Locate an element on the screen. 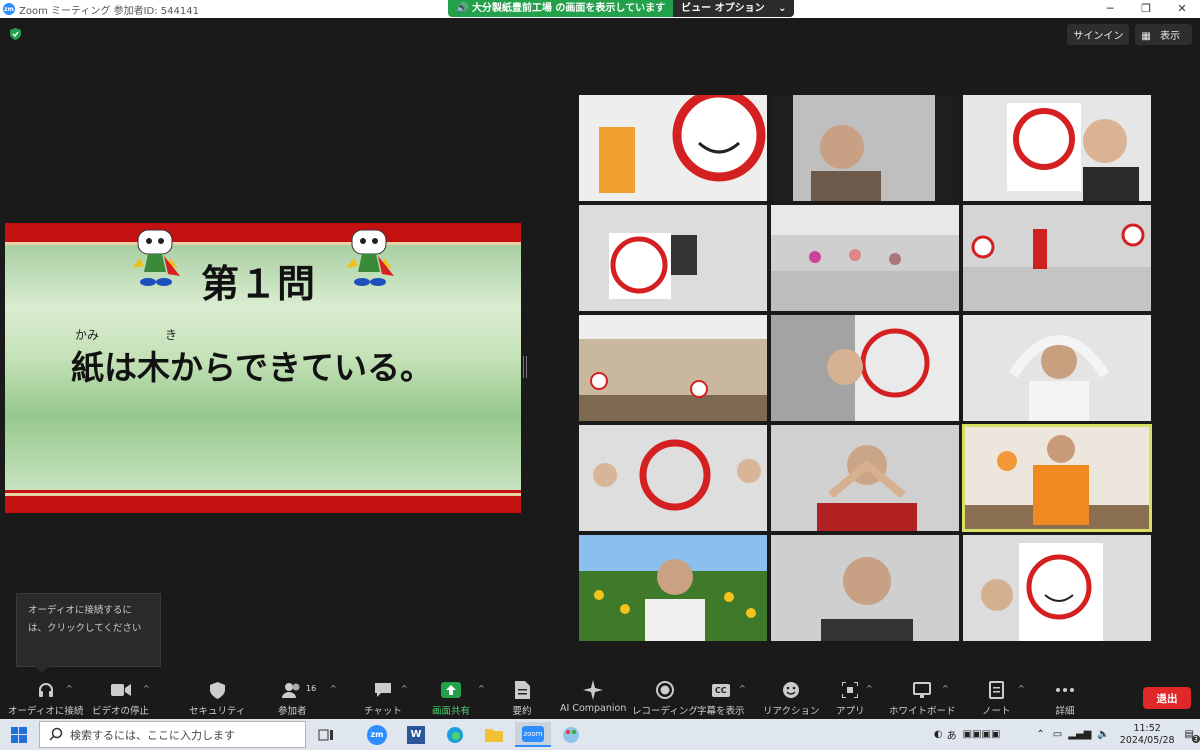 Image resolution: width=1200 pixels, height=750 pixels. sunflower-field-image is located at coordinates (673, 600).